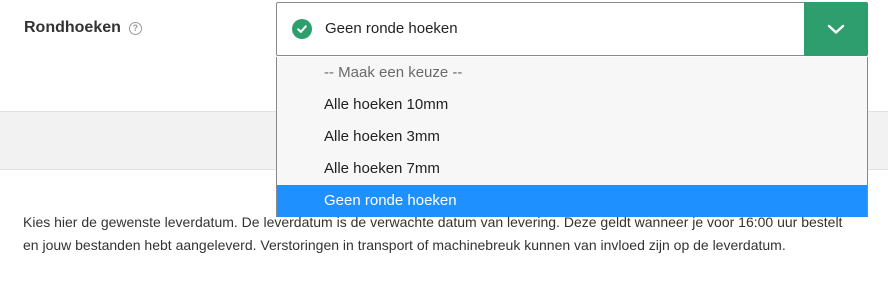 This screenshot has width=888, height=289. I want to click on field-label-rondhoeken: Rondhoeken ?, so click(83, 28).